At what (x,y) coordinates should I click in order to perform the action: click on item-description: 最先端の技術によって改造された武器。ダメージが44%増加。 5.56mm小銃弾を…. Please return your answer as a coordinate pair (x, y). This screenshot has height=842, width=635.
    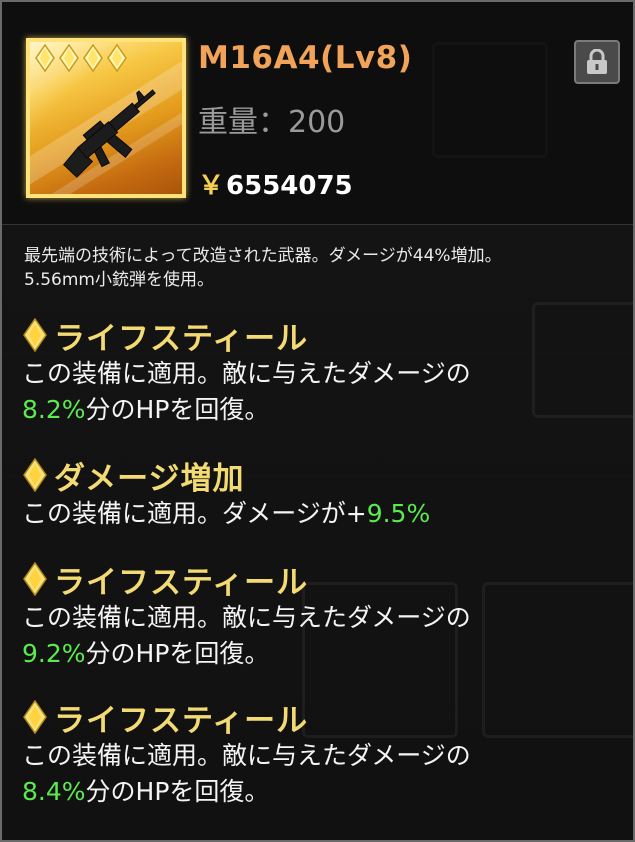
    Looking at the image, I should click on (324, 268).